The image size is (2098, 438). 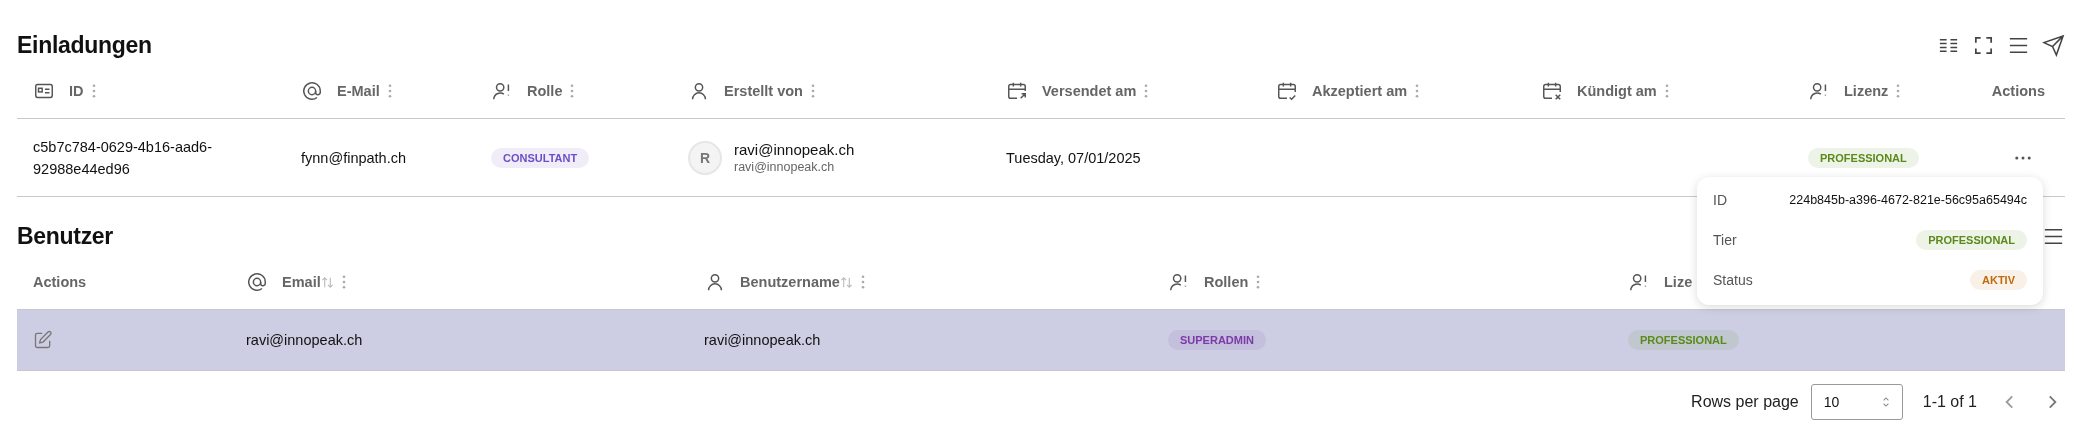 I want to click on column-header: Benutzername, so click(x=790, y=282).